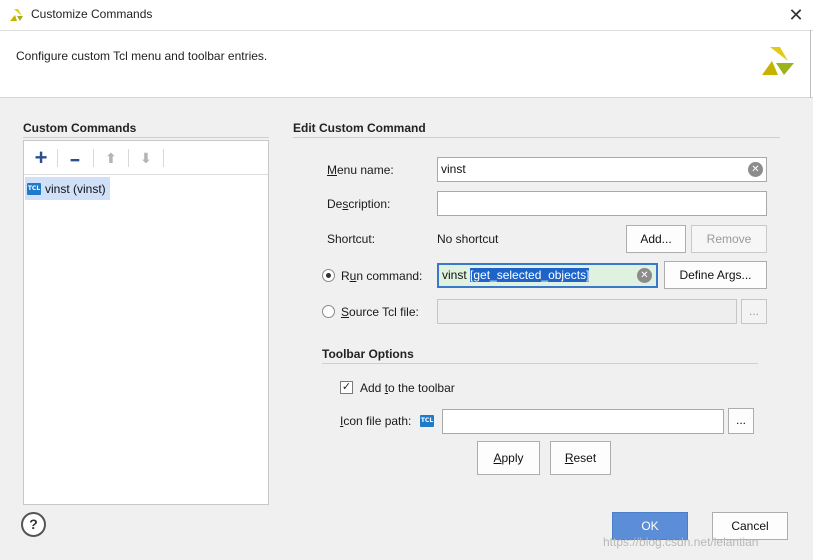  Describe the element at coordinates (530, 275) in the screenshot. I see `run-command-selection: [get_selected_objects]` at that location.